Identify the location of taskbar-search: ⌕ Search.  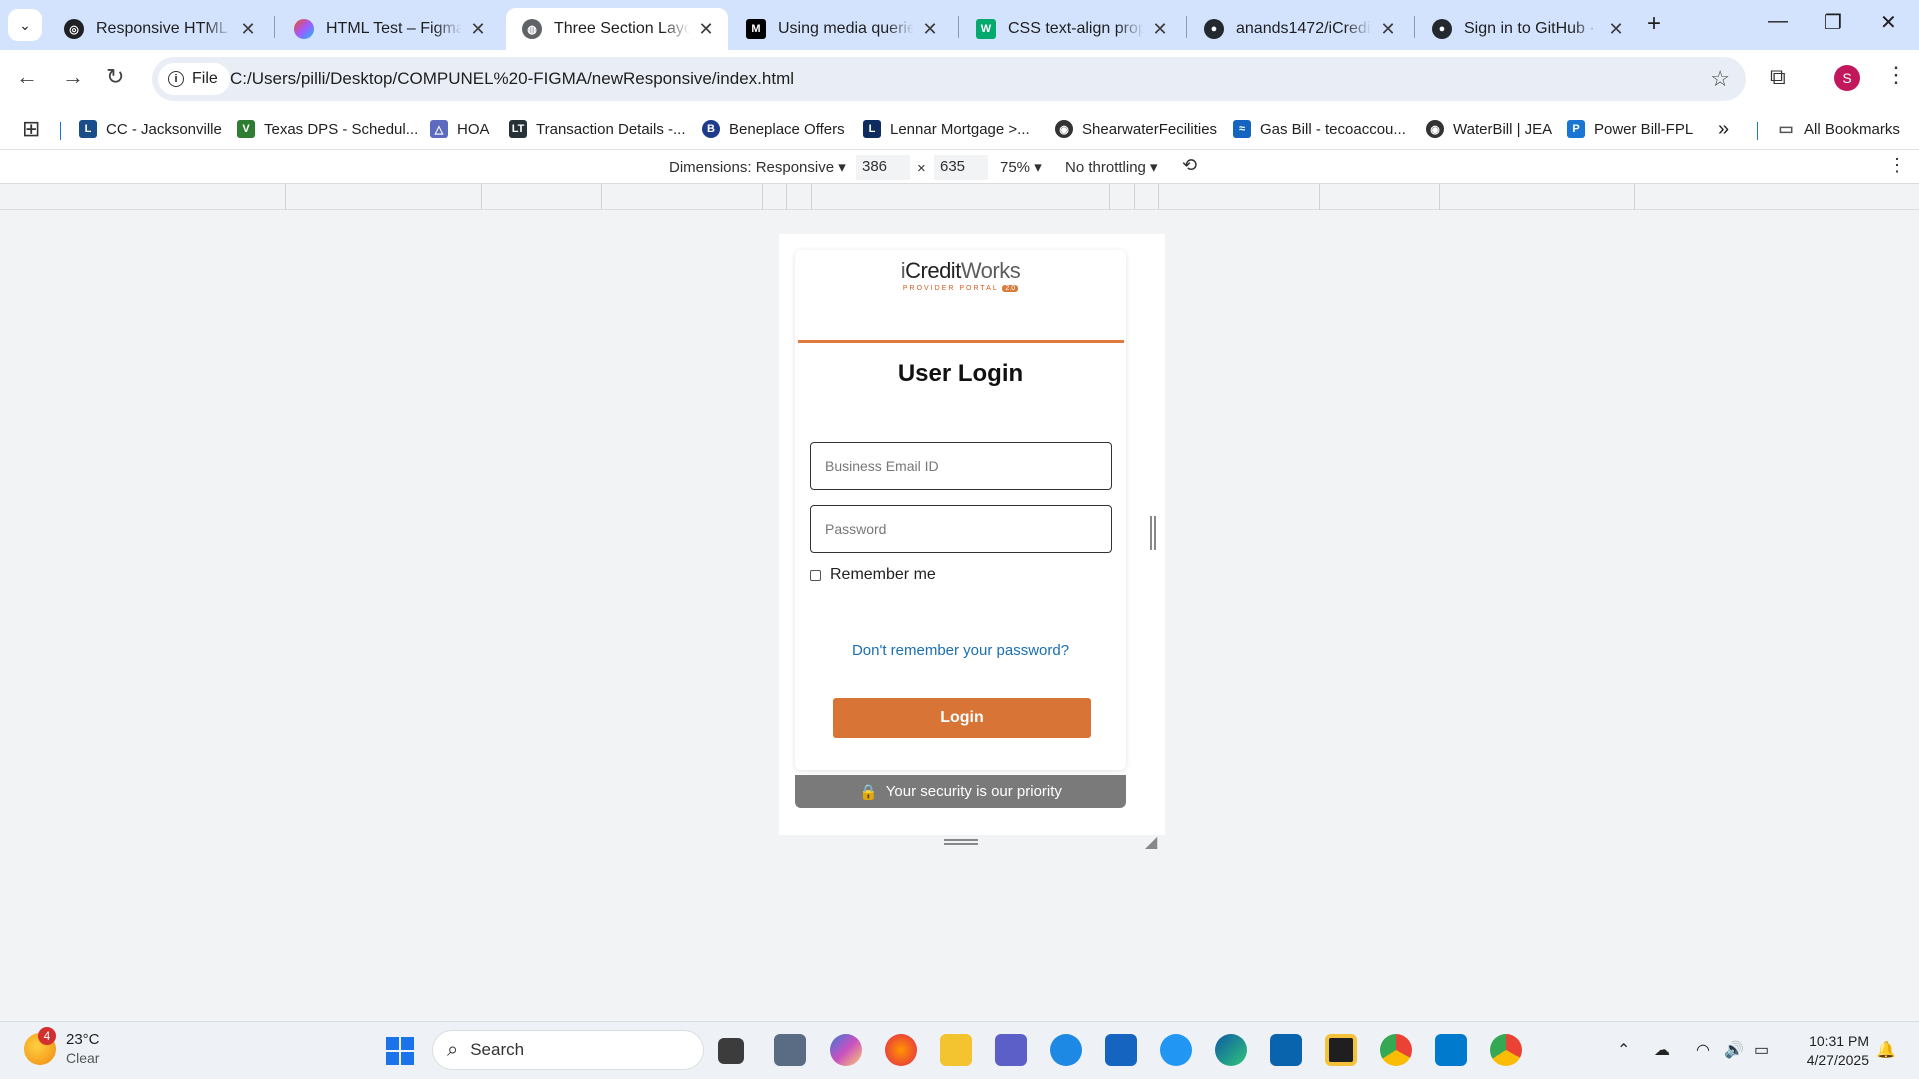
(568, 1050).